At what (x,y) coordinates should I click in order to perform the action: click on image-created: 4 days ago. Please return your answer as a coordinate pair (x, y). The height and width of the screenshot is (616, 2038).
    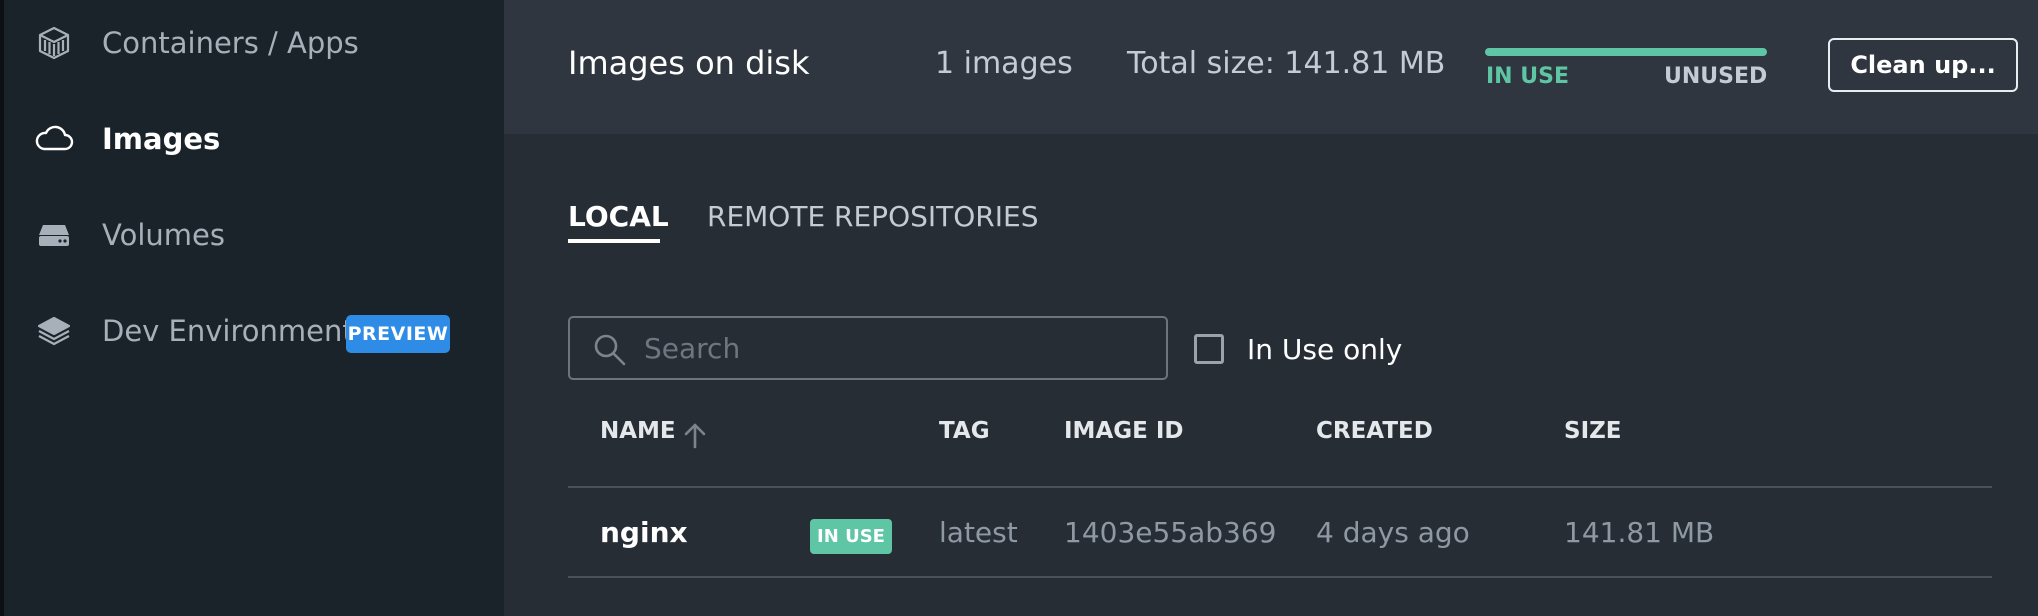
    Looking at the image, I should click on (1393, 532).